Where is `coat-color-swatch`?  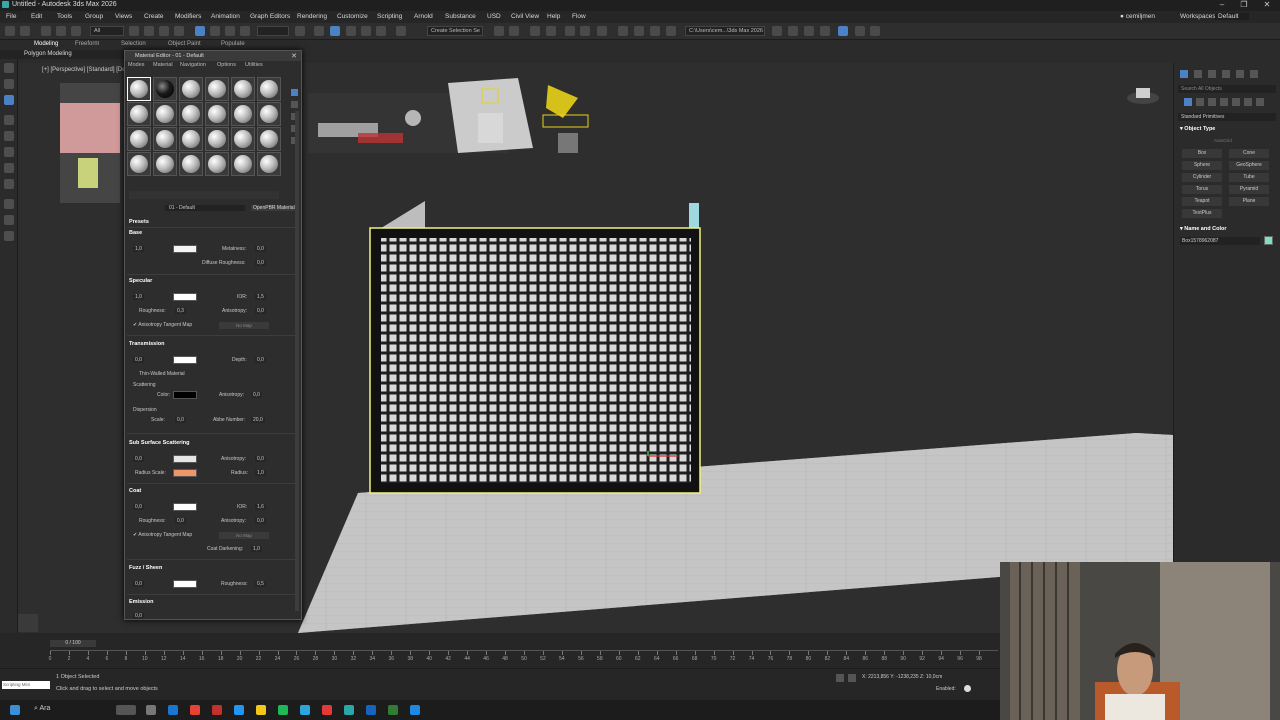 coat-color-swatch is located at coordinates (185, 507).